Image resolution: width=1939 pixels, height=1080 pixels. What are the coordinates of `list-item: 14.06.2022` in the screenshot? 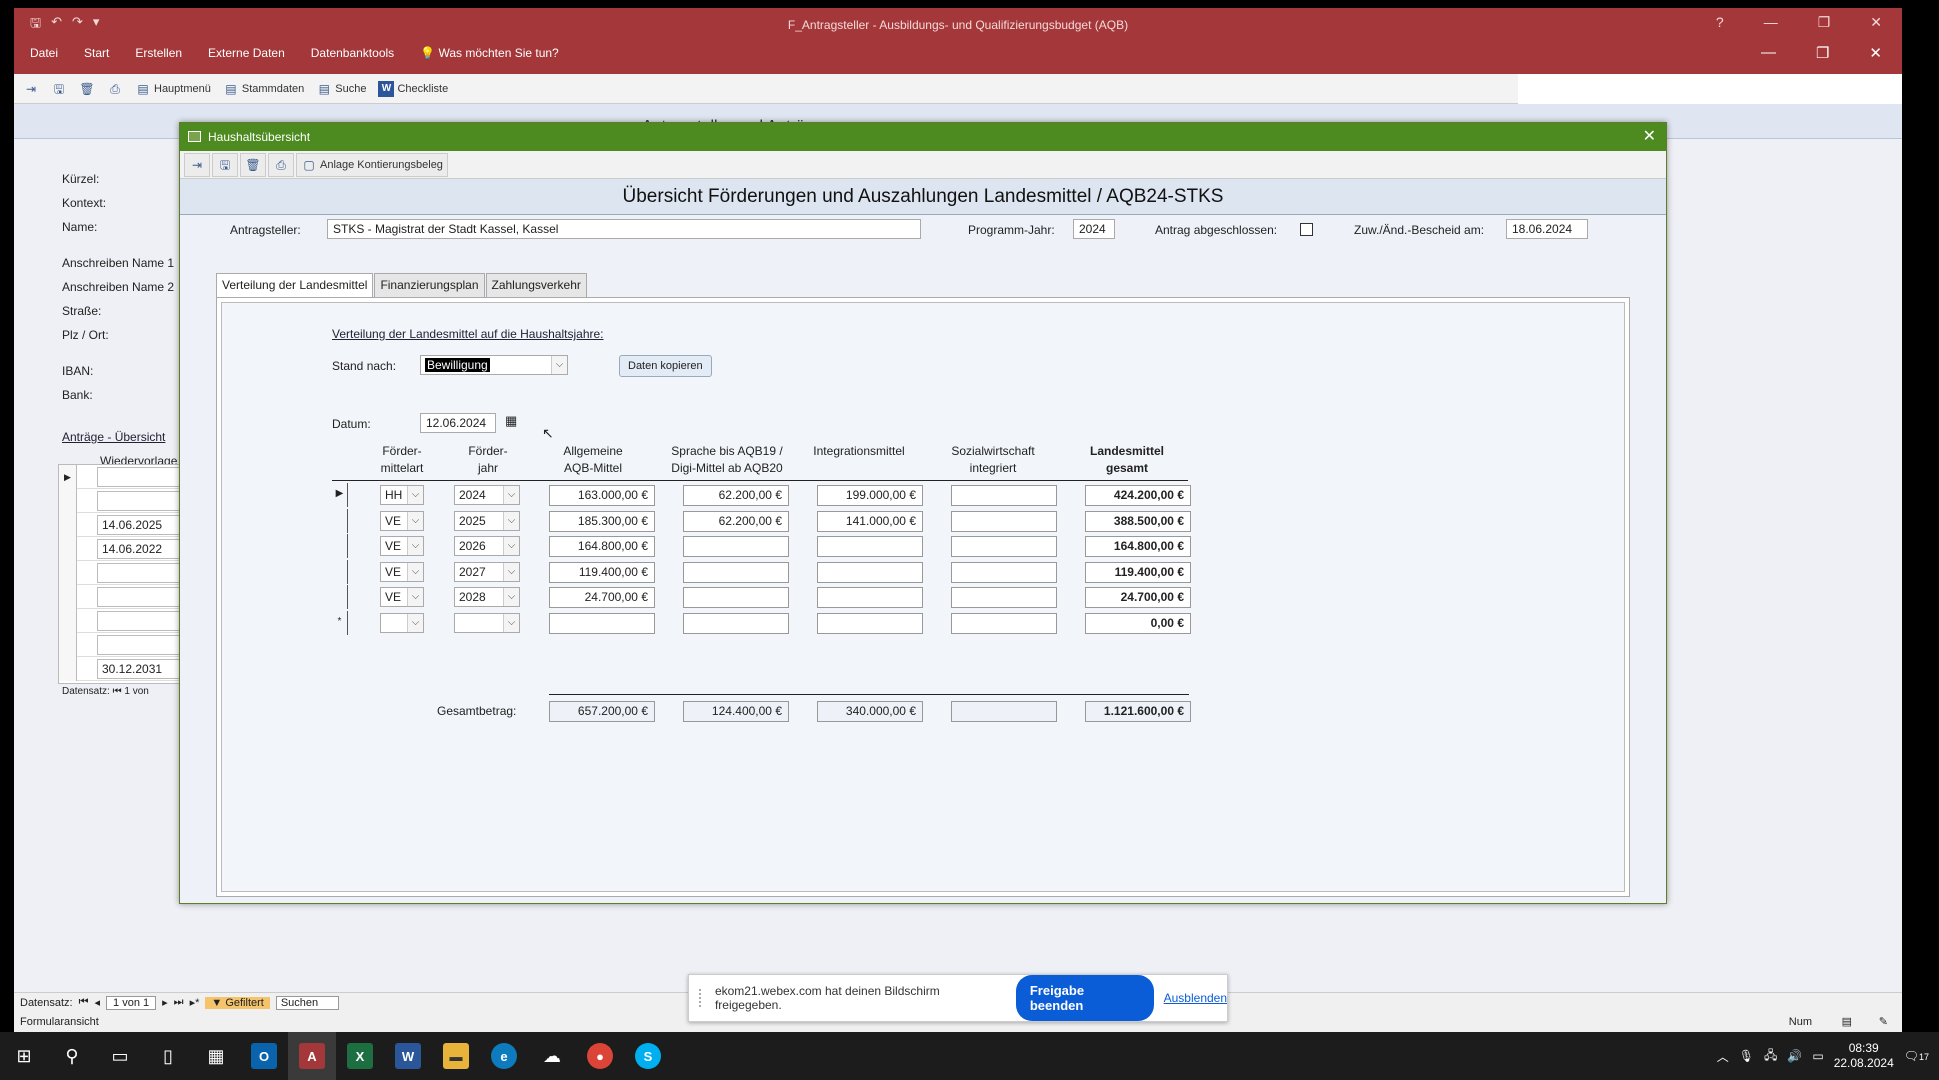 It's located at (124, 549).